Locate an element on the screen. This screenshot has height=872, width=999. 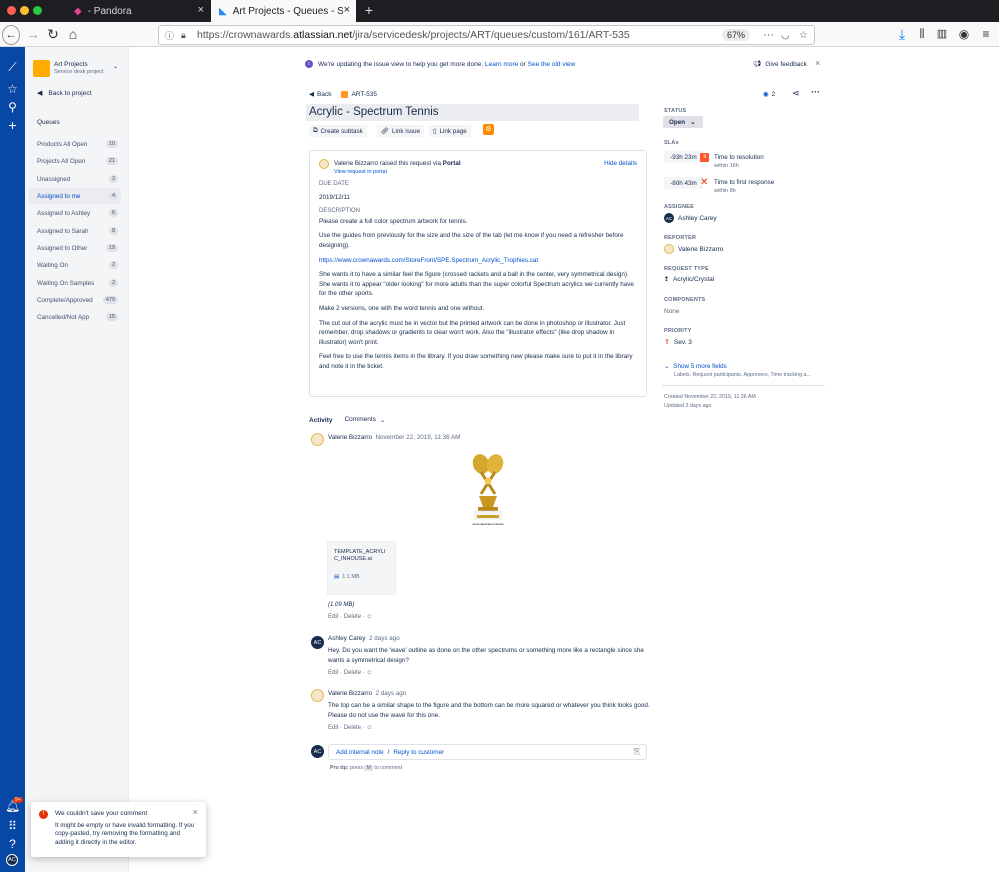
zoom-level: 67% is located at coordinates (736, 35).